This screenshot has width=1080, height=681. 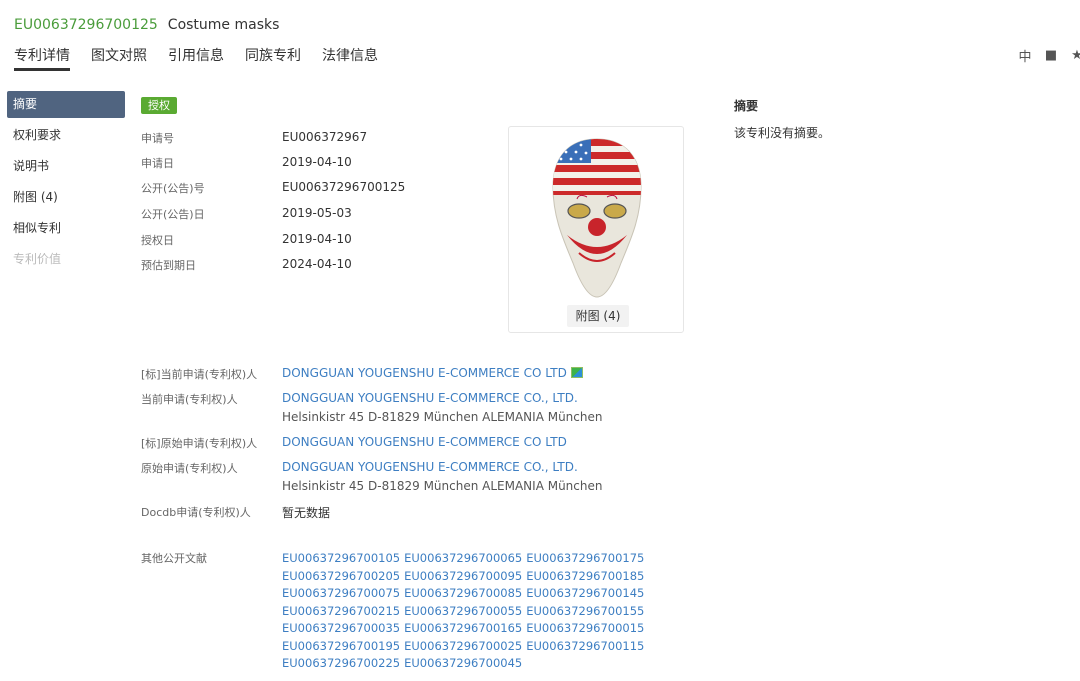 I want to click on nav-value: 专利价值, so click(x=37, y=259).